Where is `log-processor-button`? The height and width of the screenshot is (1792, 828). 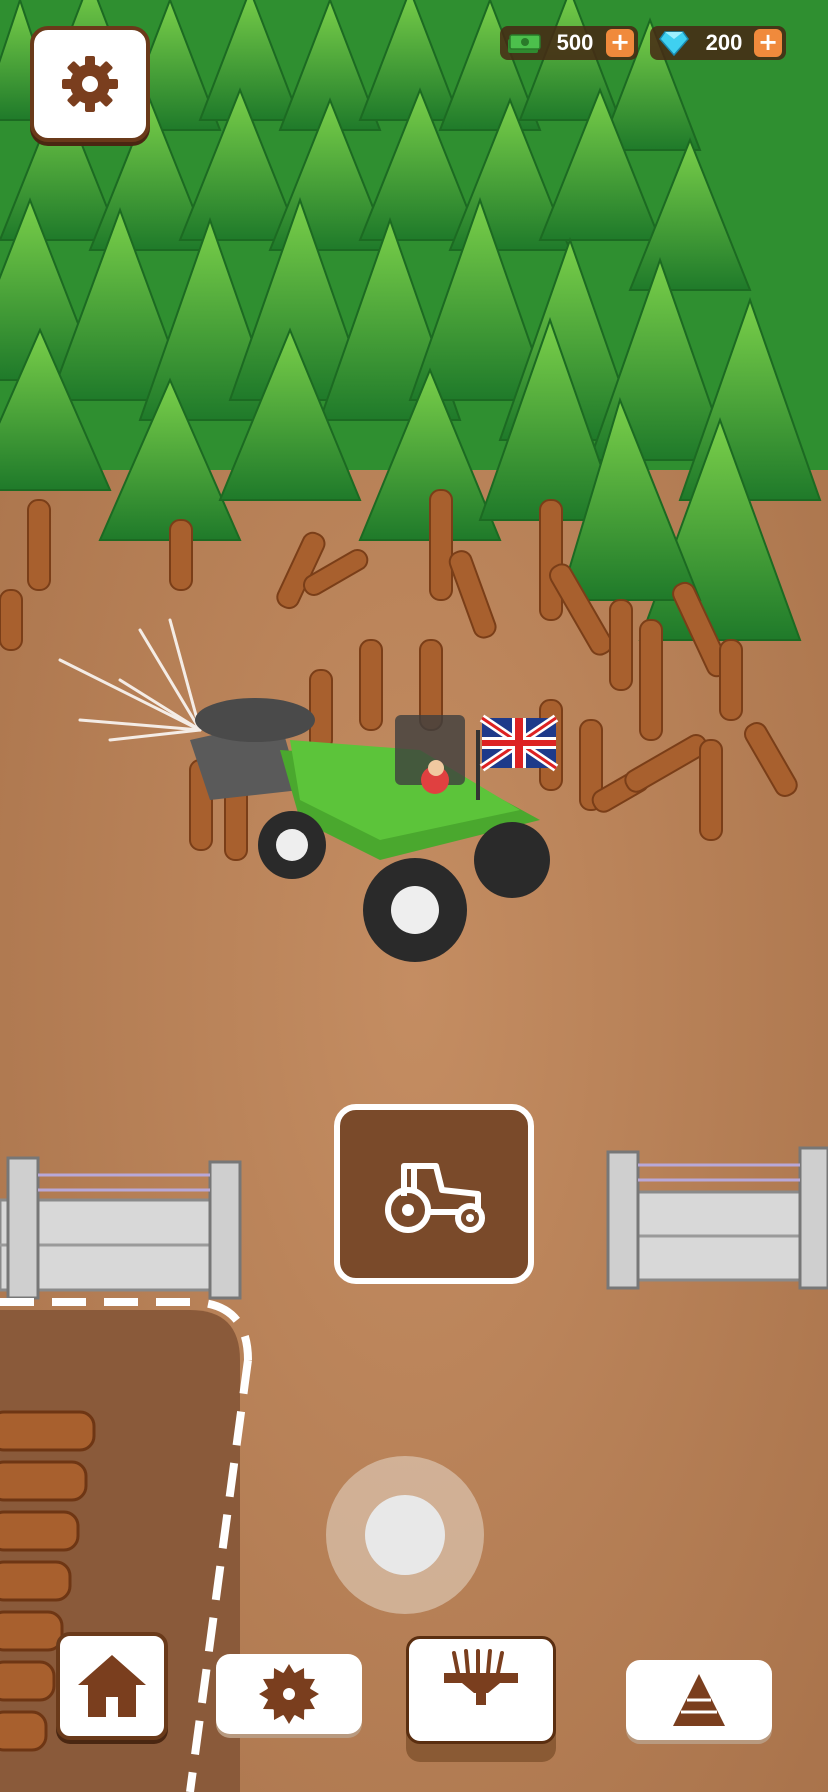
log-processor-button is located at coordinates (481, 1690).